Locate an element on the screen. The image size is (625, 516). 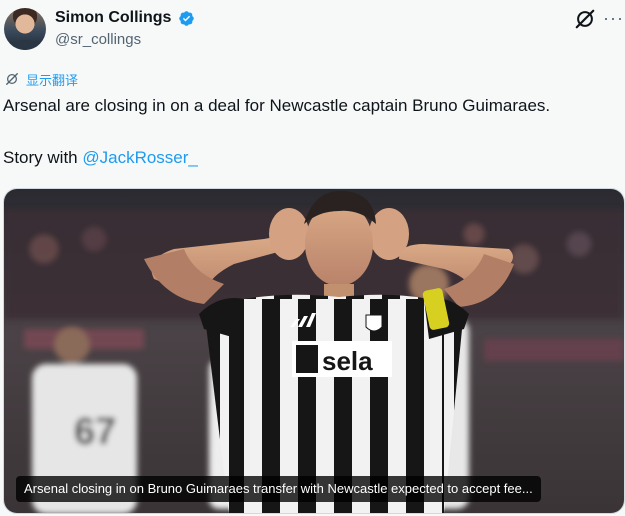
translate-icon is located at coordinates (12, 79).